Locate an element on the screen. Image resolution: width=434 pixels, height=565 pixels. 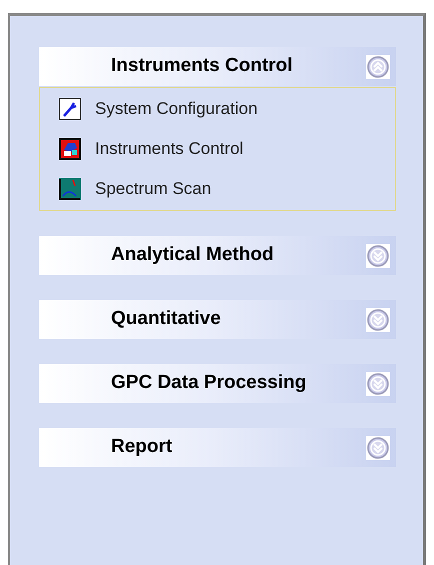
collapse-icon is located at coordinates (378, 66).